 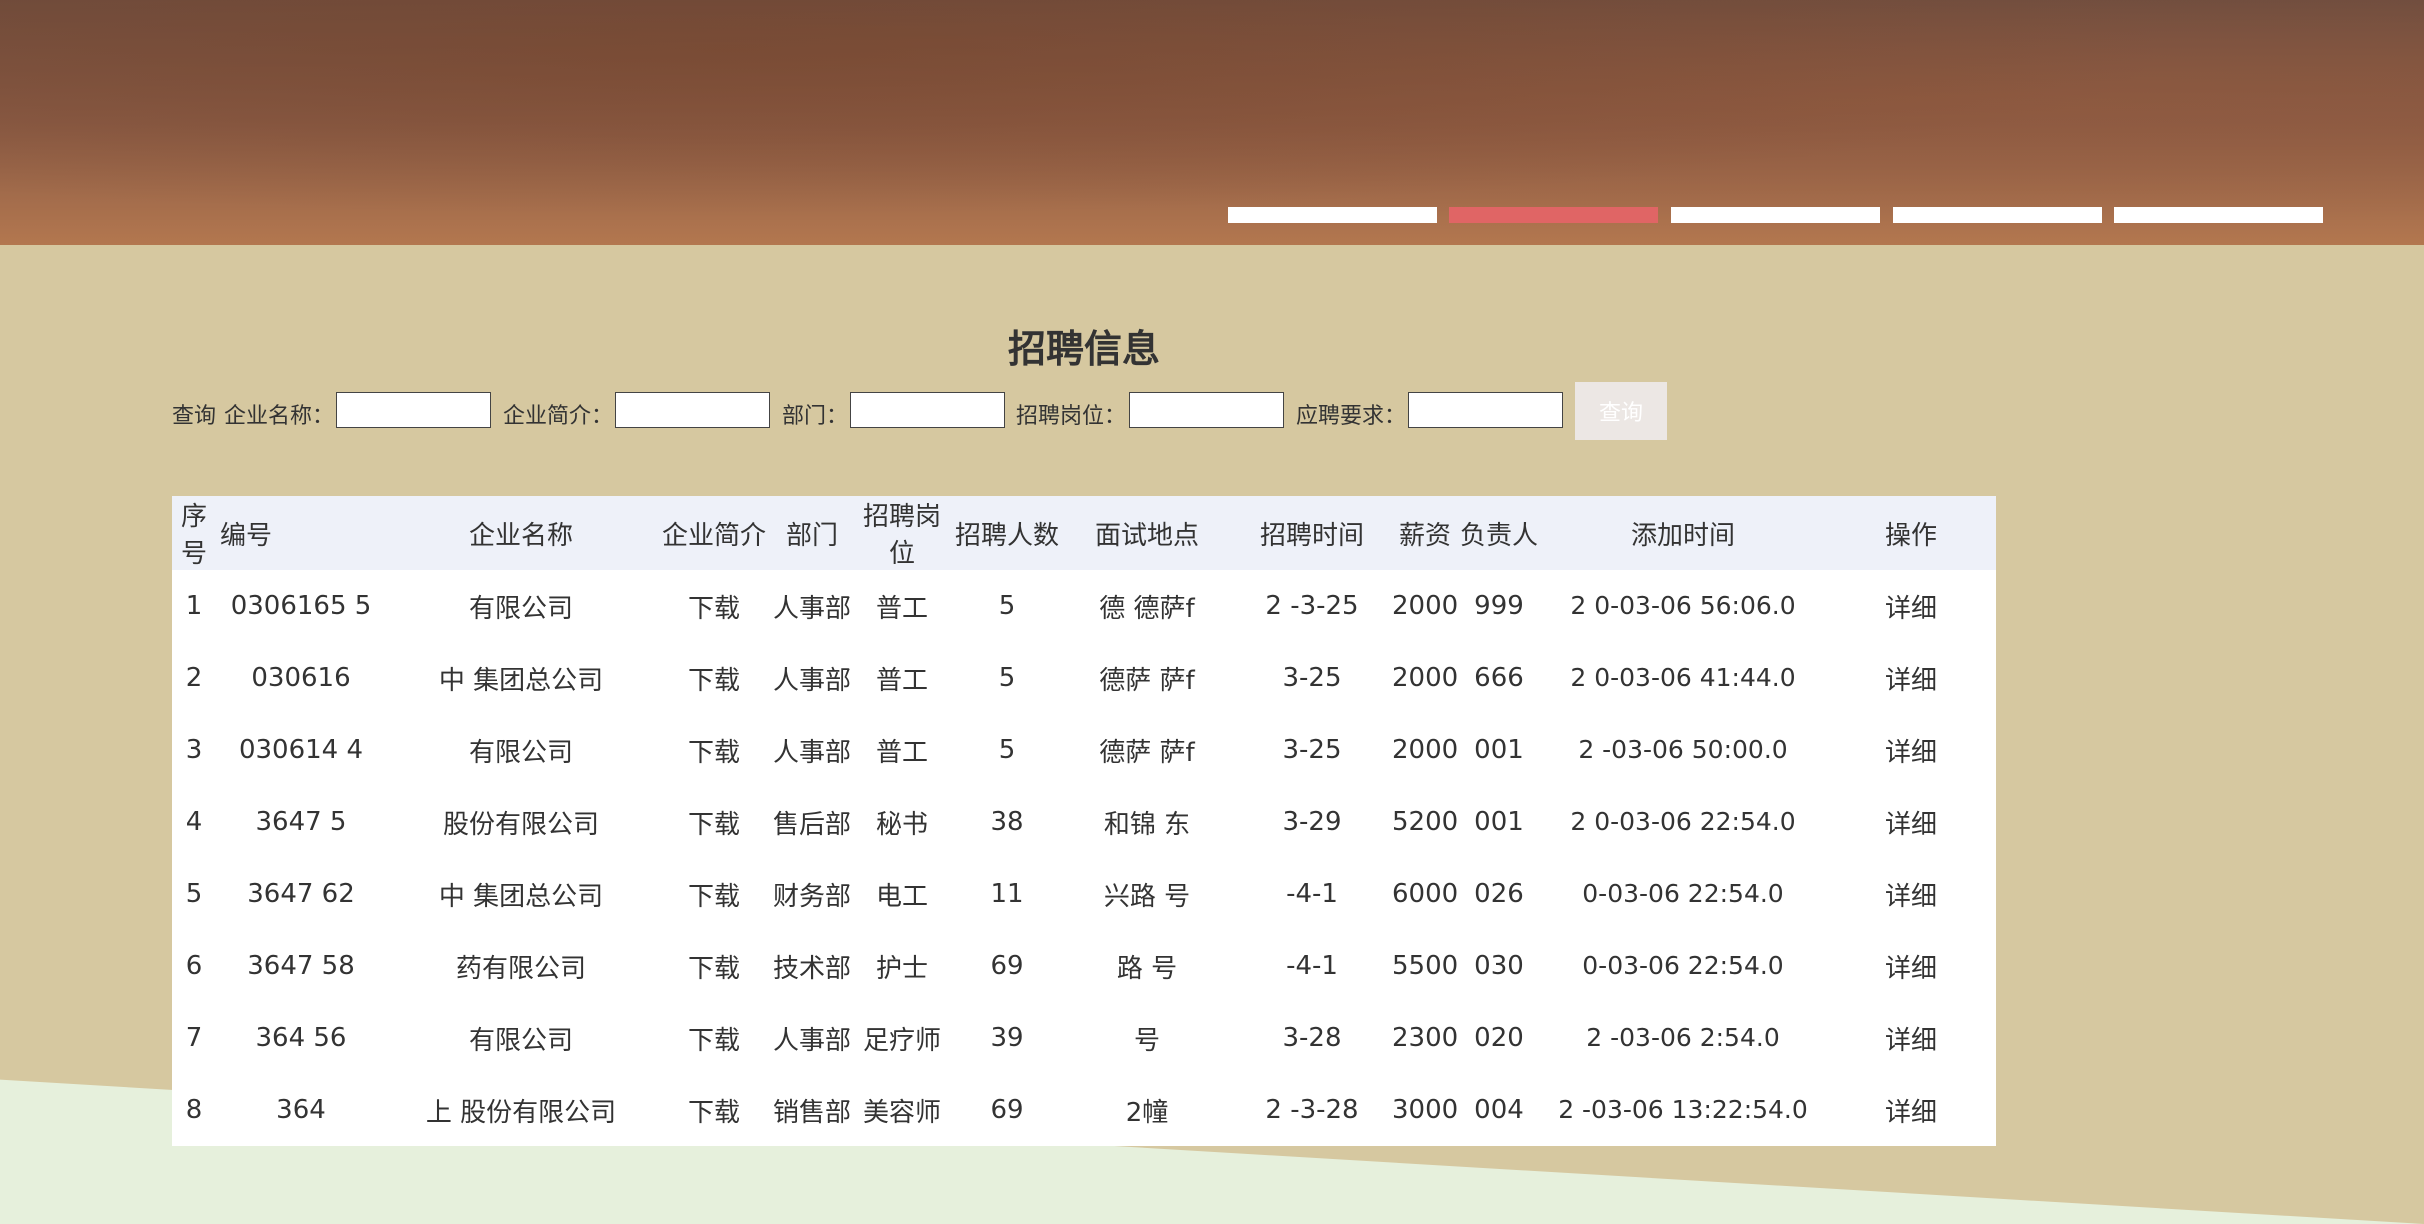 What do you see at coordinates (1498, 535) in the screenshot?
I see `col-header-manager: 负责人` at bounding box center [1498, 535].